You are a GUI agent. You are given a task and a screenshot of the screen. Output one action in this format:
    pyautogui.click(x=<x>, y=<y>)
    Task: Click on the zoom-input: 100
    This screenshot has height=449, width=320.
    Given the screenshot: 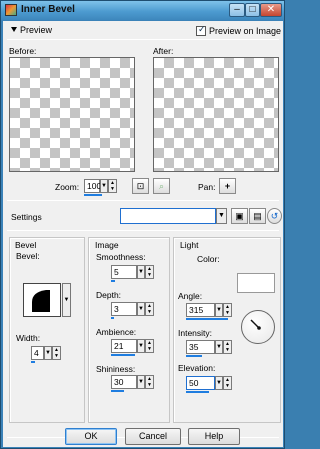 What is the action you would take?
    pyautogui.click(x=92, y=186)
    